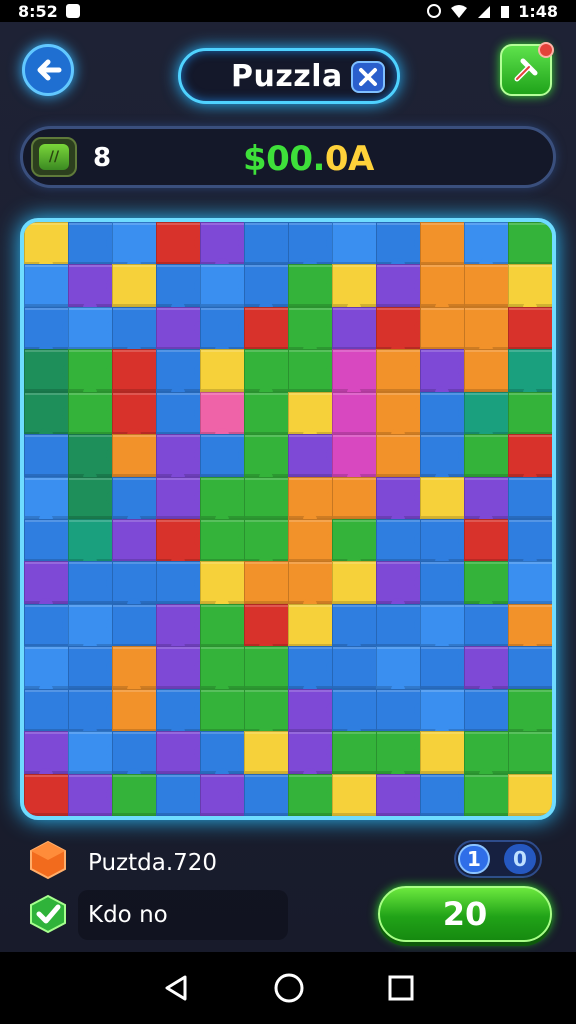  I want to click on title-pill: Puzzla, so click(289, 76).